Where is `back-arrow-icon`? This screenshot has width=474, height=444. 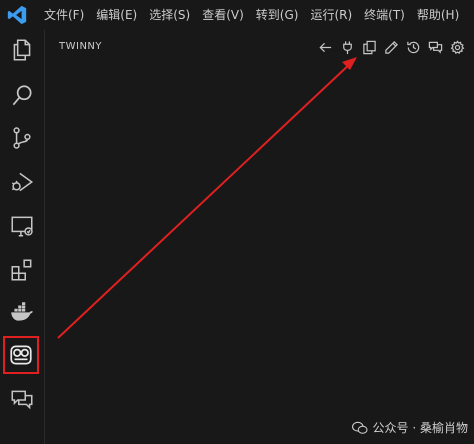
back-arrow-icon is located at coordinates (324, 47).